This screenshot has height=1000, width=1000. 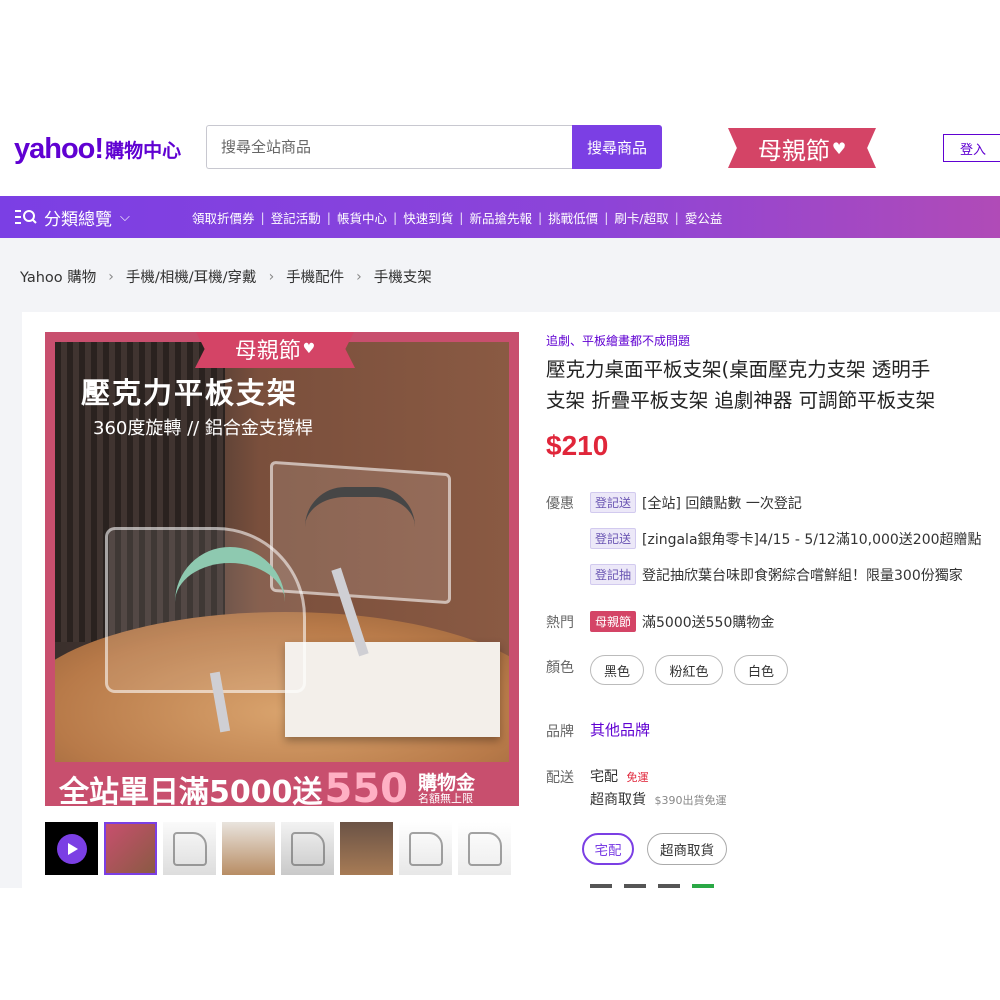 I want to click on shipping-store: 超商取貨 $390出貨免運, so click(x=658, y=799).